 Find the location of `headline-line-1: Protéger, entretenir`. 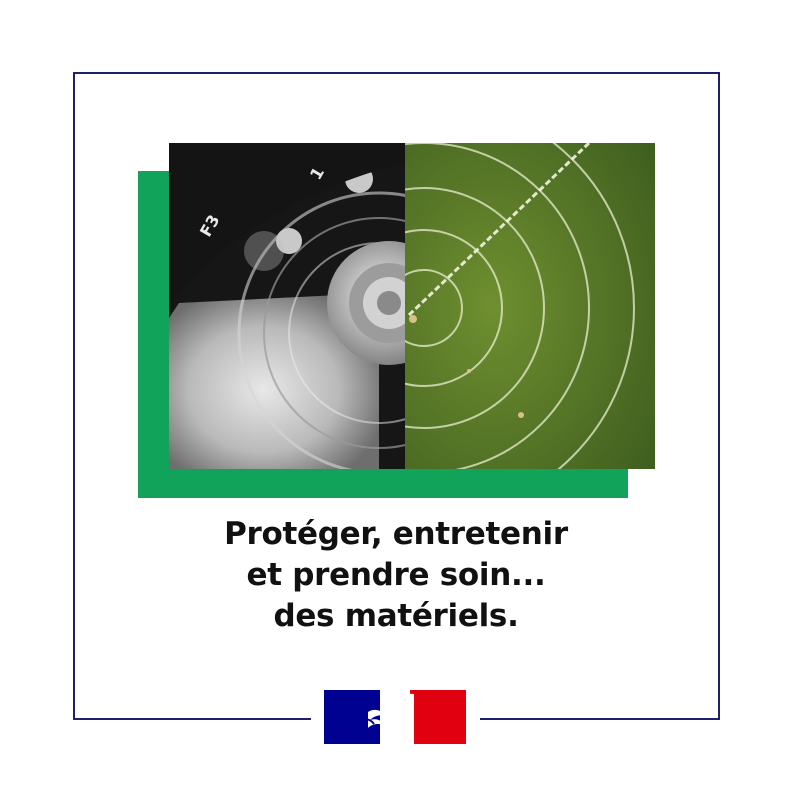

headline-line-1: Protéger, entretenir is located at coordinates (396, 534).